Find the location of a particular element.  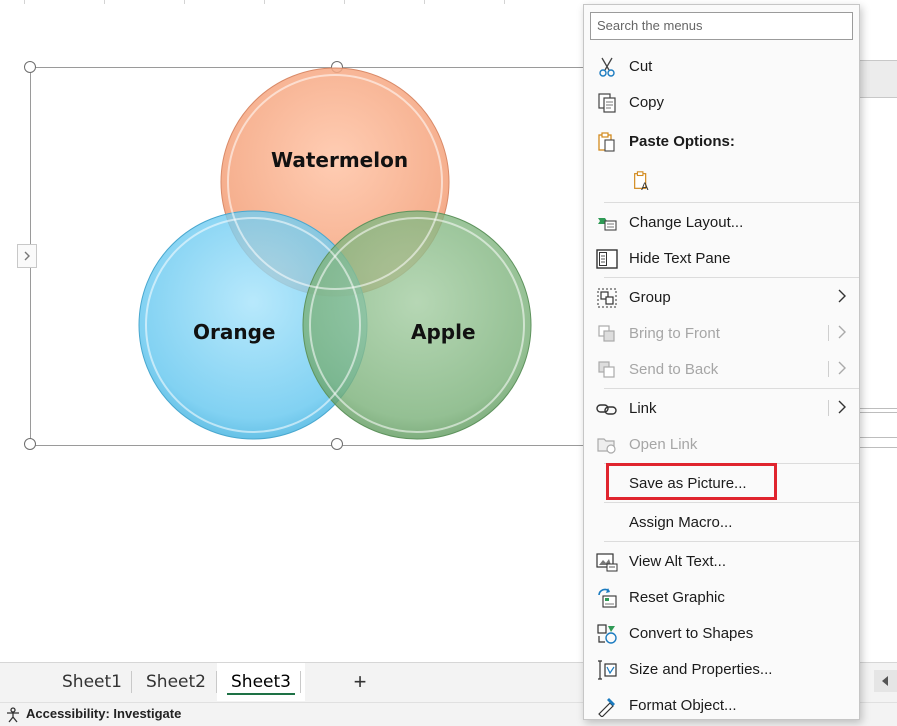

menu-item-link-label: Link is located at coordinates (643, 408).